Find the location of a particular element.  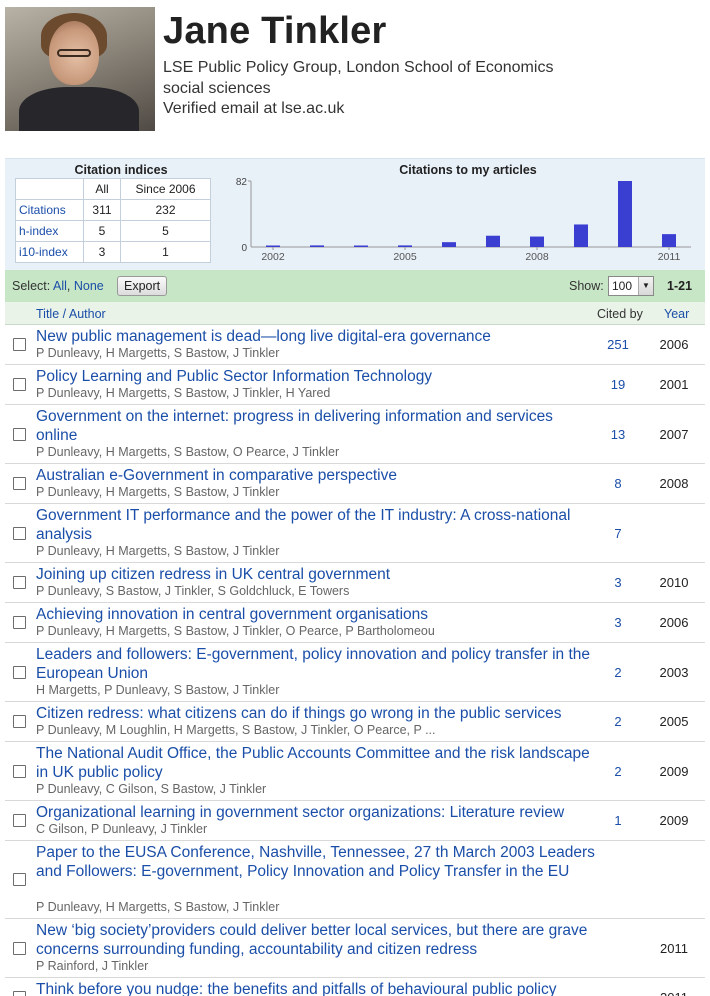

ci-label-h-index: h-index is located at coordinates (49, 231).